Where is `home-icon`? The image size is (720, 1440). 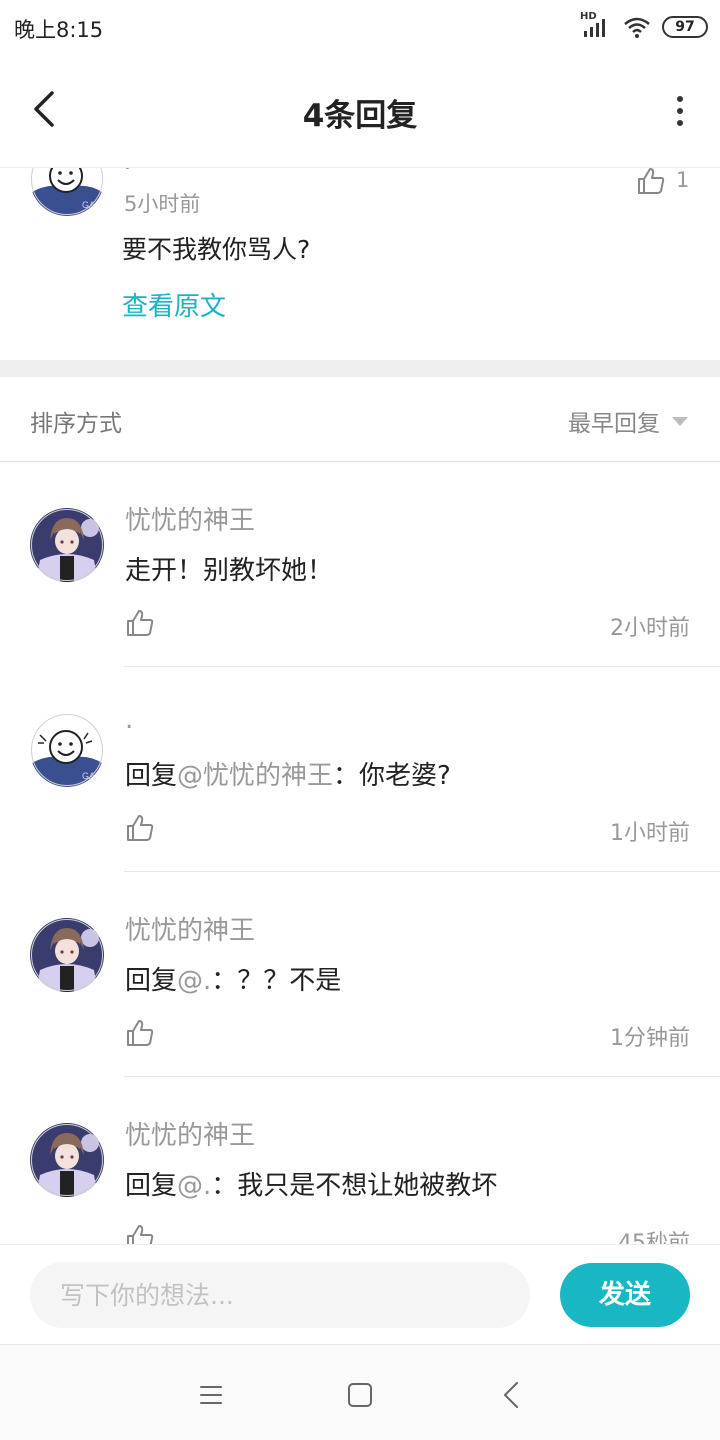 home-icon is located at coordinates (360, 1395).